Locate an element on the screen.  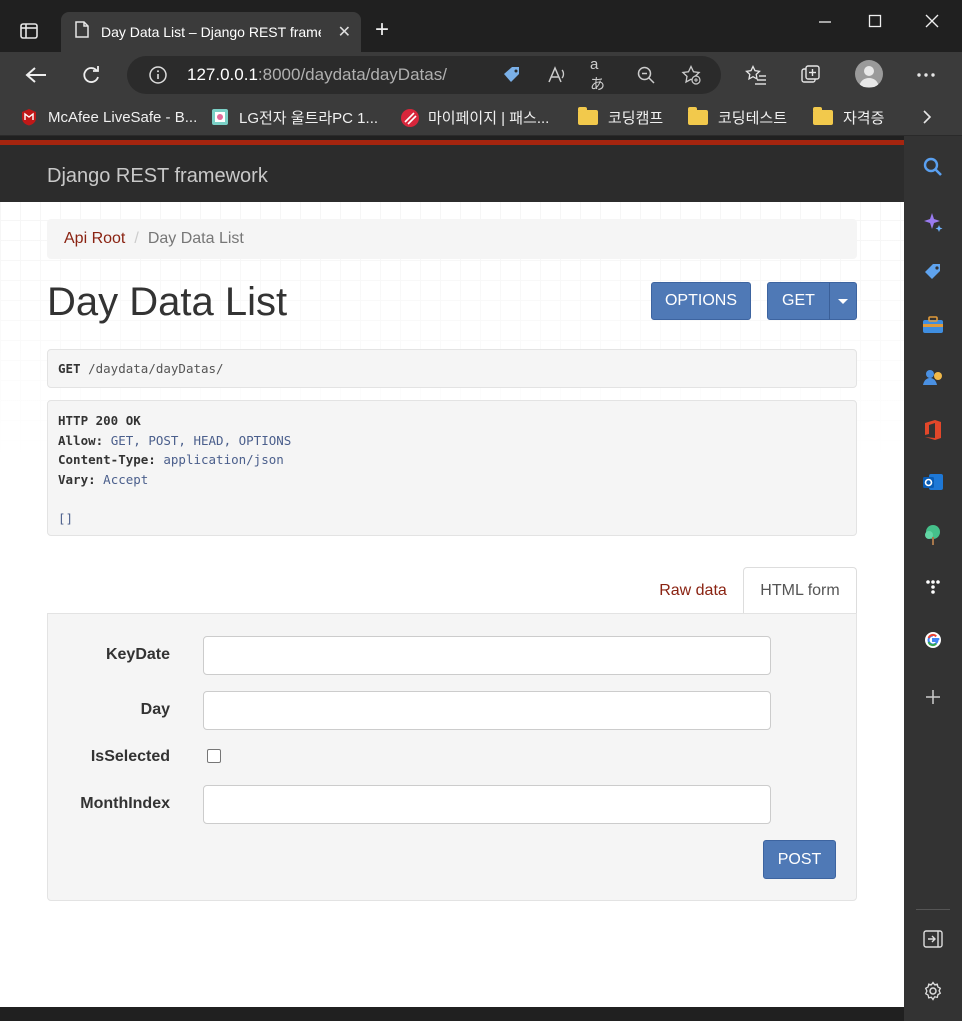
bookmark-label: 코딩캠프 is located at coordinates (636, 118).